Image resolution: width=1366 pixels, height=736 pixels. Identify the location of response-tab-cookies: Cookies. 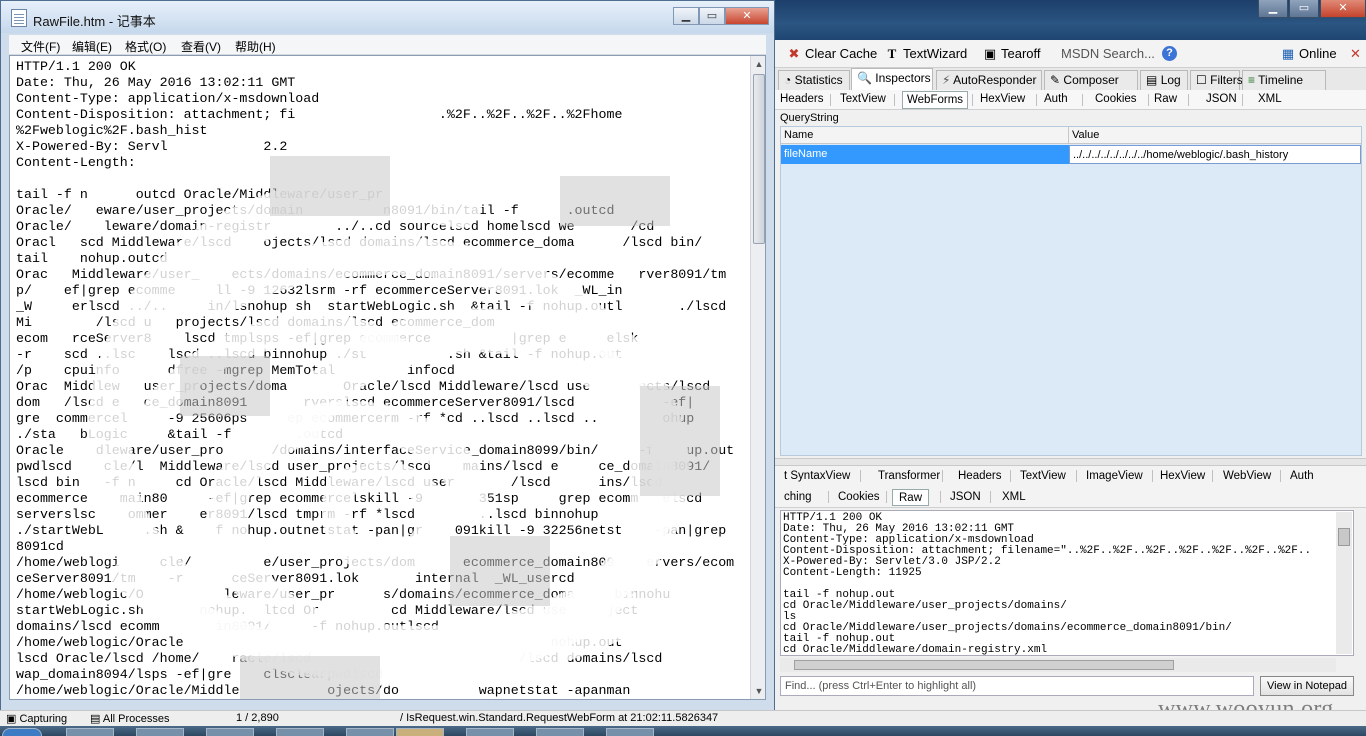
(859, 497).